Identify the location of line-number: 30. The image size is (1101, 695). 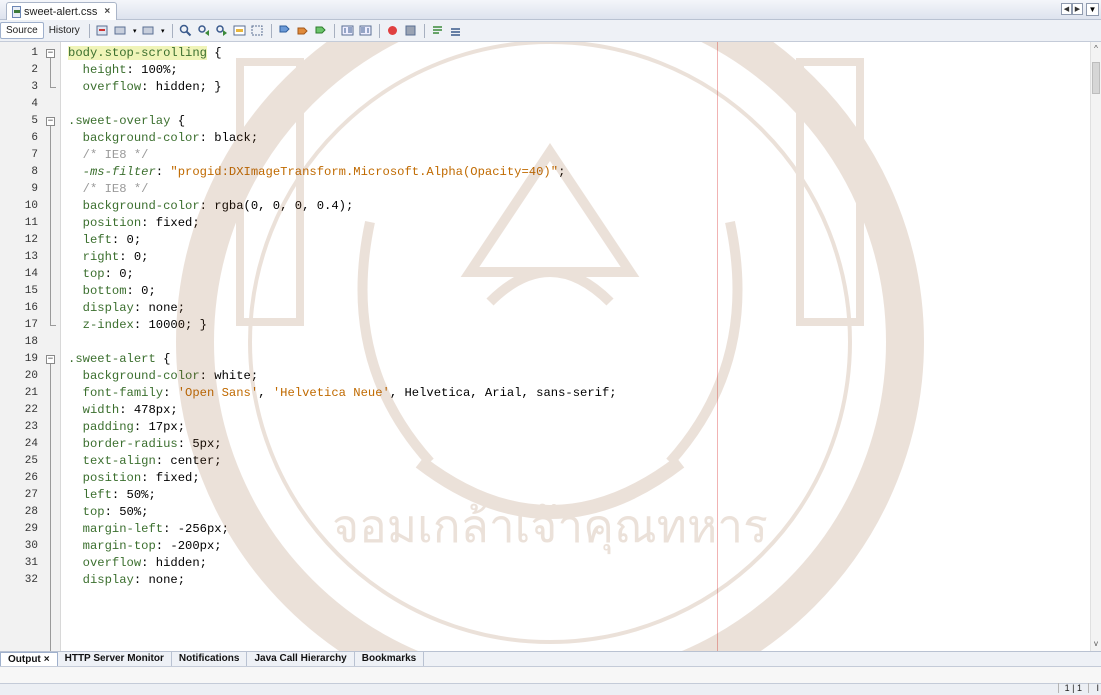
(31, 546).